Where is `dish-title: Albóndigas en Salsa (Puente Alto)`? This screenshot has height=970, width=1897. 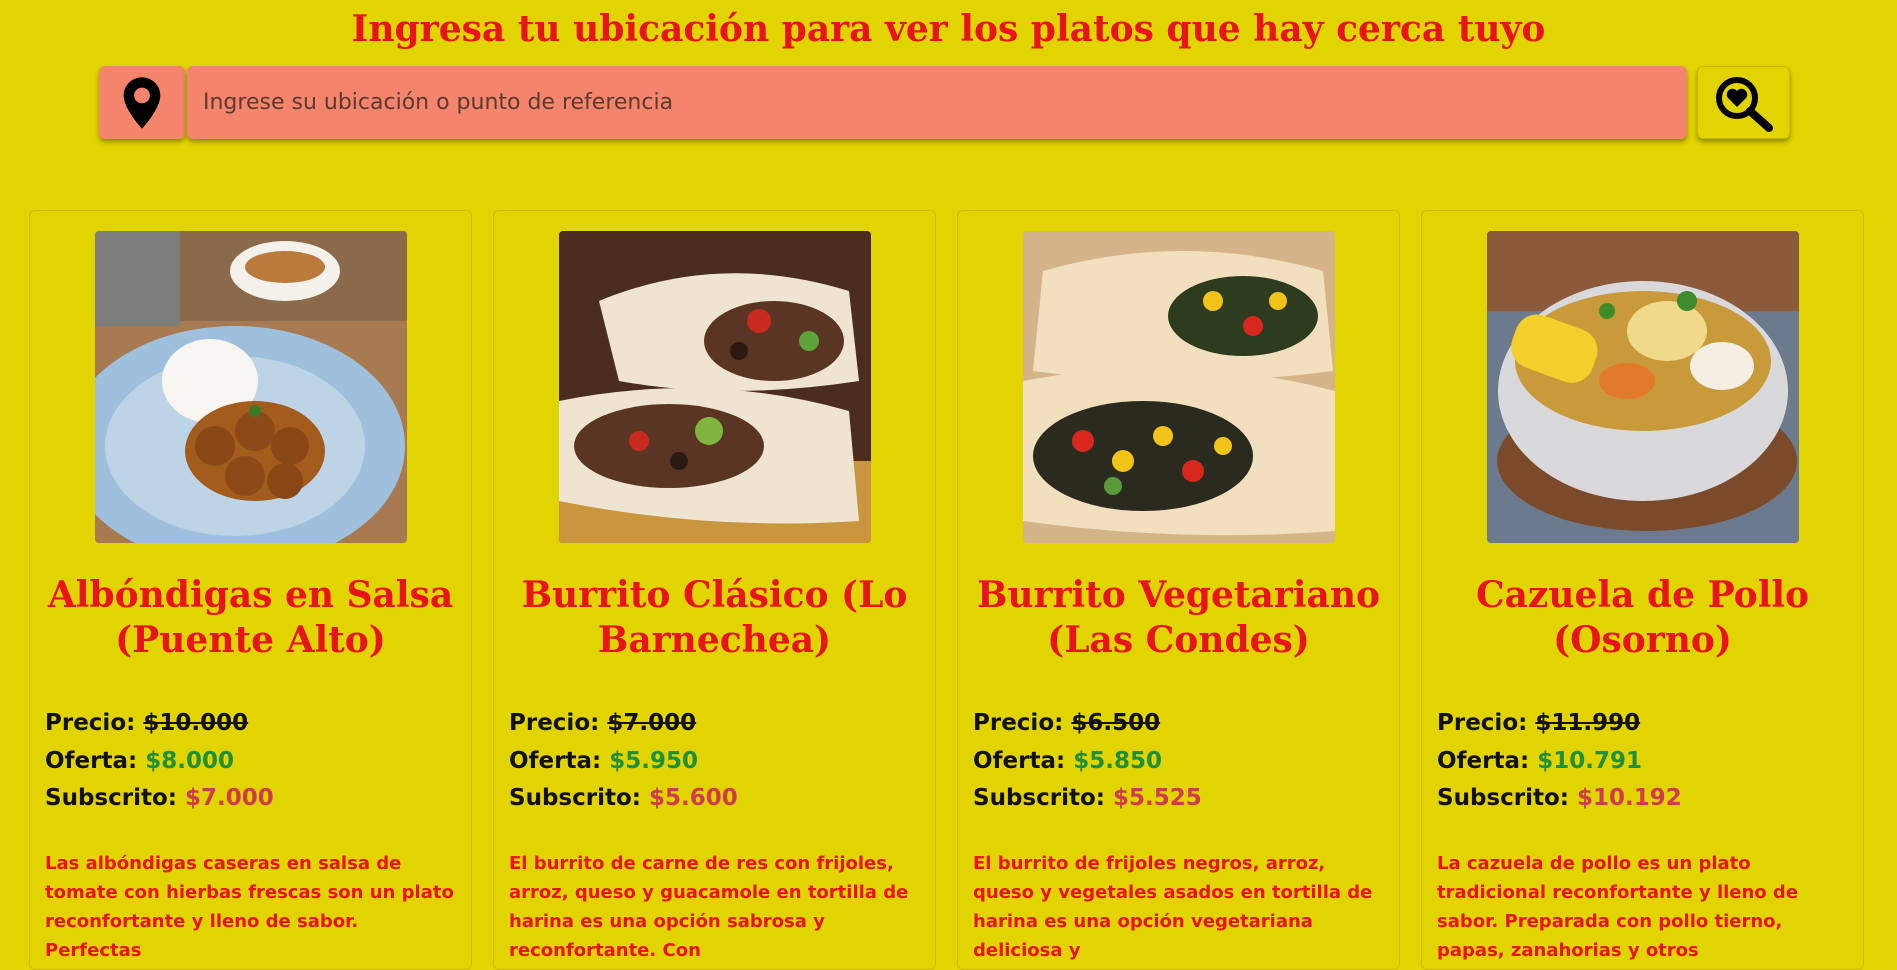
dish-title: Albóndigas en Salsa (Puente Alto) is located at coordinates (250, 617).